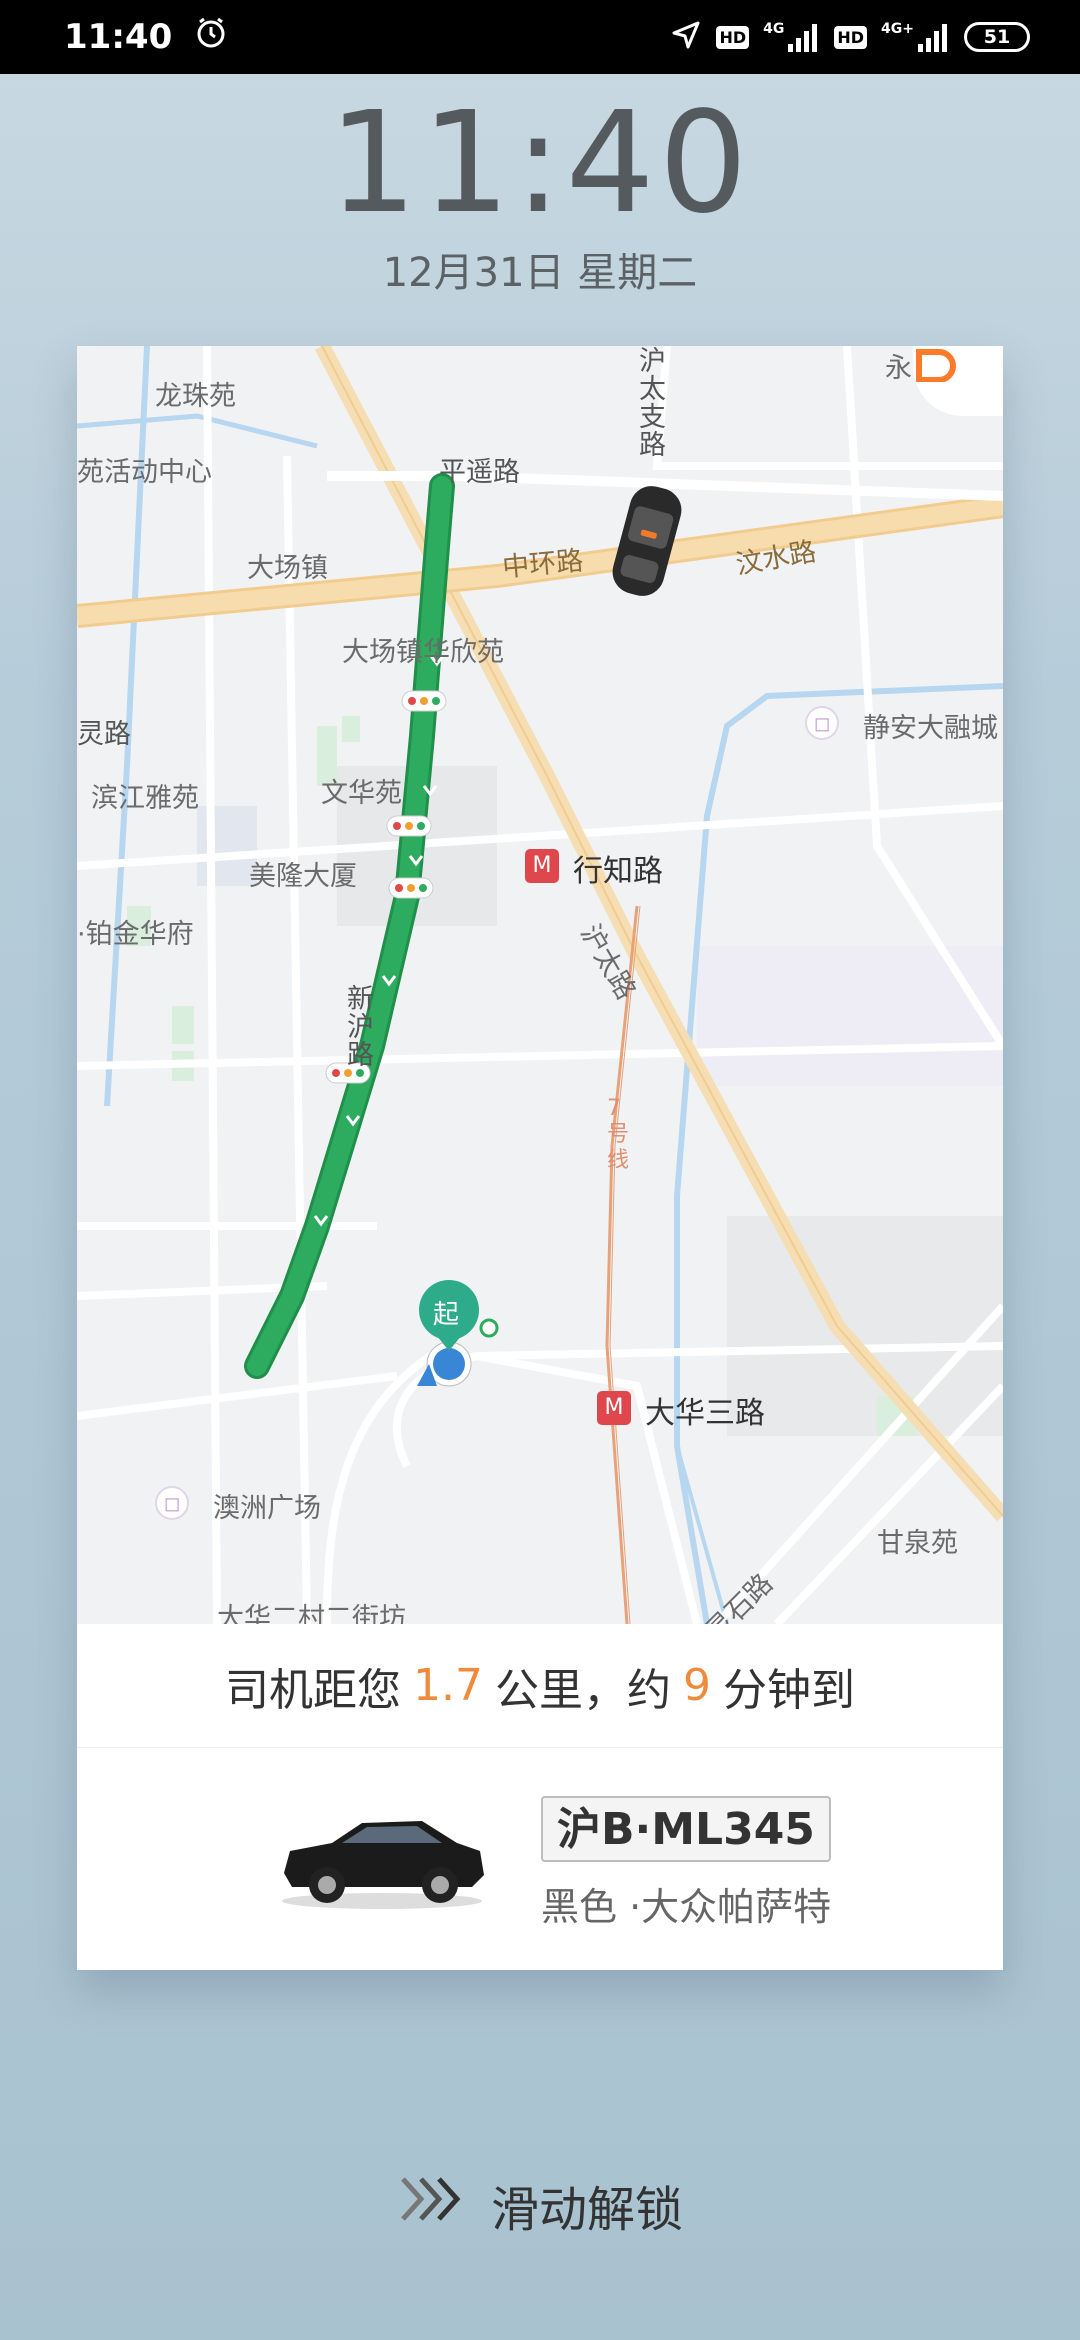 The height and width of the screenshot is (2340, 1080). What do you see at coordinates (423, 652) in the screenshot?
I see `map-label-huaxinyuan: 大场镇华欣苑` at bounding box center [423, 652].